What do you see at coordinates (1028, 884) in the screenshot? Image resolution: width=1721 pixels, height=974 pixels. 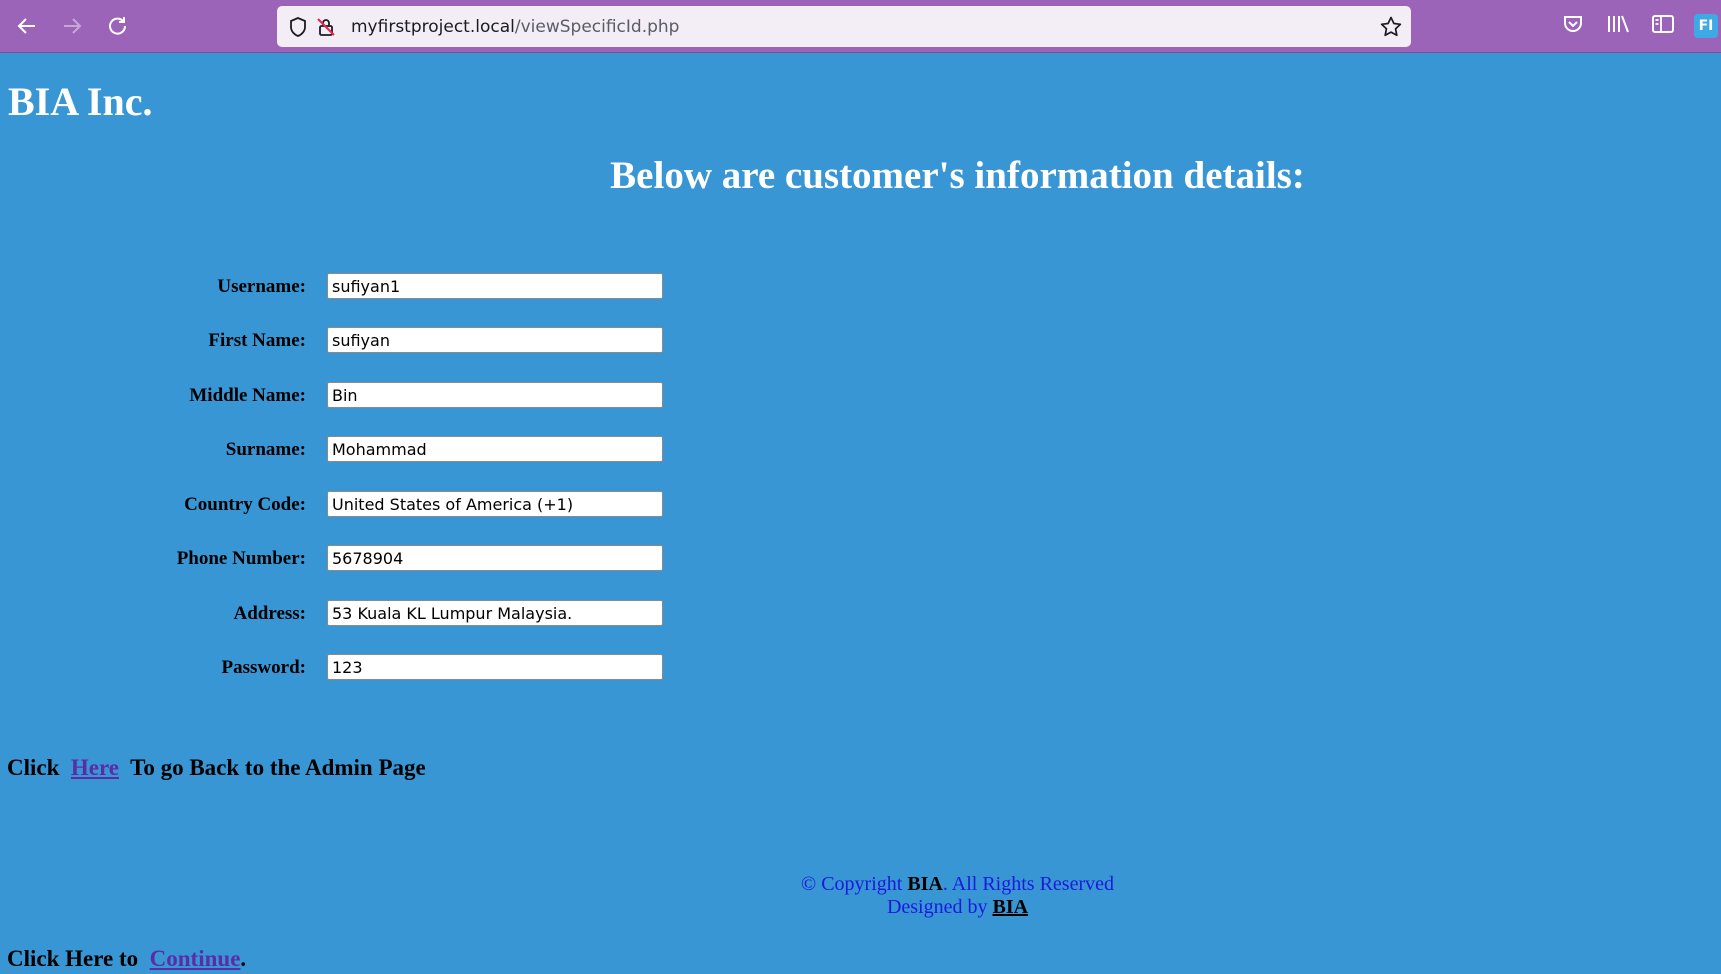 I see `rights-text: . All Rights Reserved` at bounding box center [1028, 884].